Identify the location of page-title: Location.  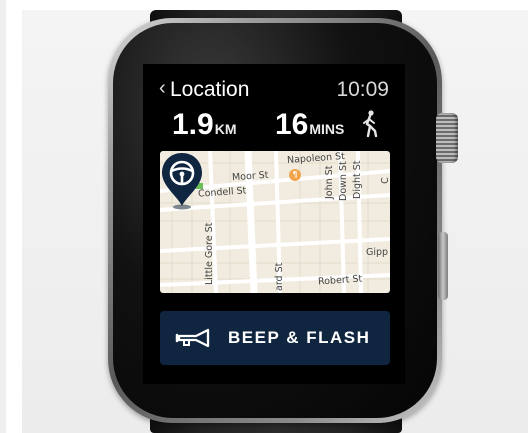
(209, 90).